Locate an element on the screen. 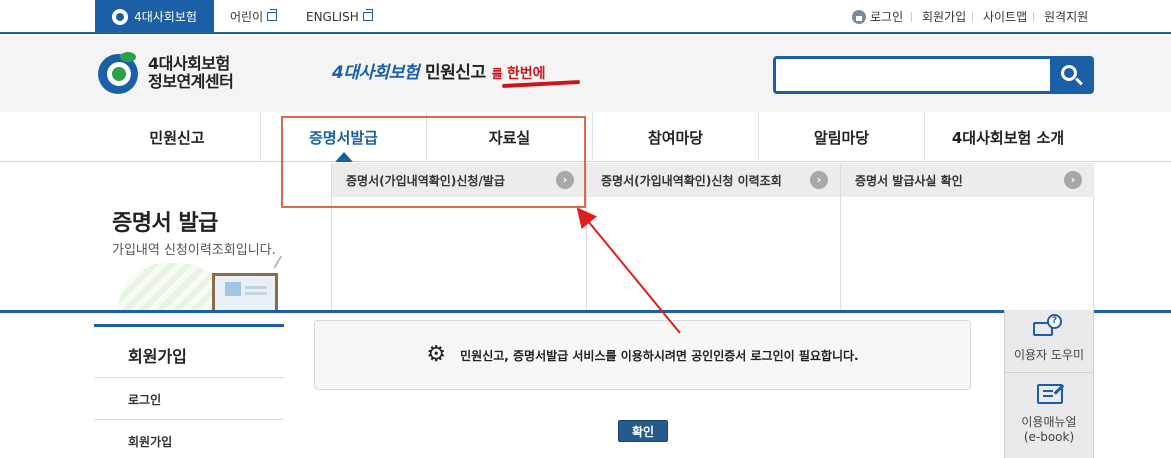 Image resolution: width=1171 pixels, height=458 pixels. annotation-arrow is located at coordinates (628, 270).